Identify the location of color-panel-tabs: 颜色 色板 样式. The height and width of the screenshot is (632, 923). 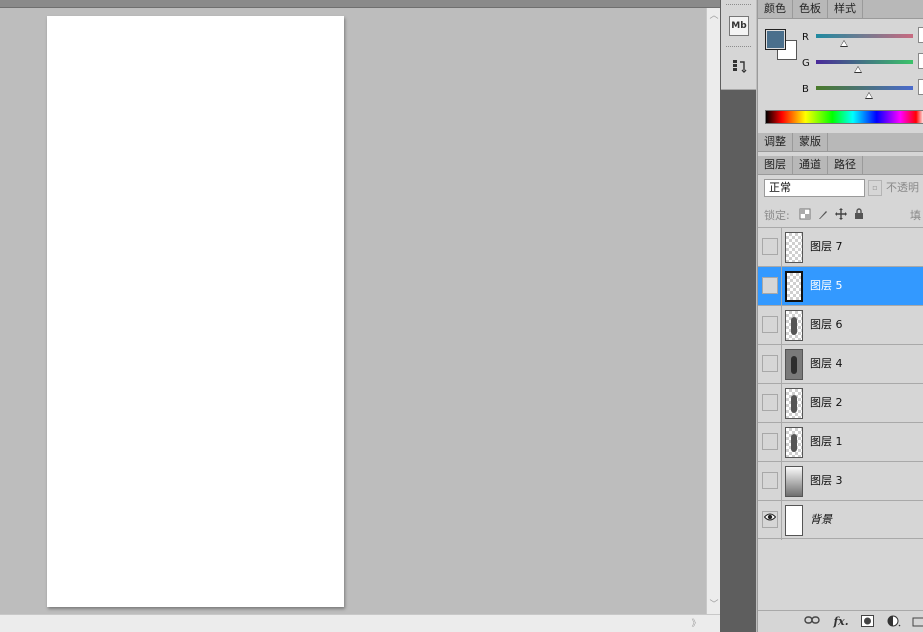
(840, 9).